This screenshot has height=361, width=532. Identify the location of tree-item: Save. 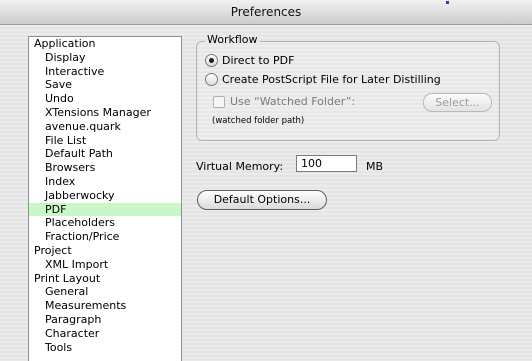
(105, 85).